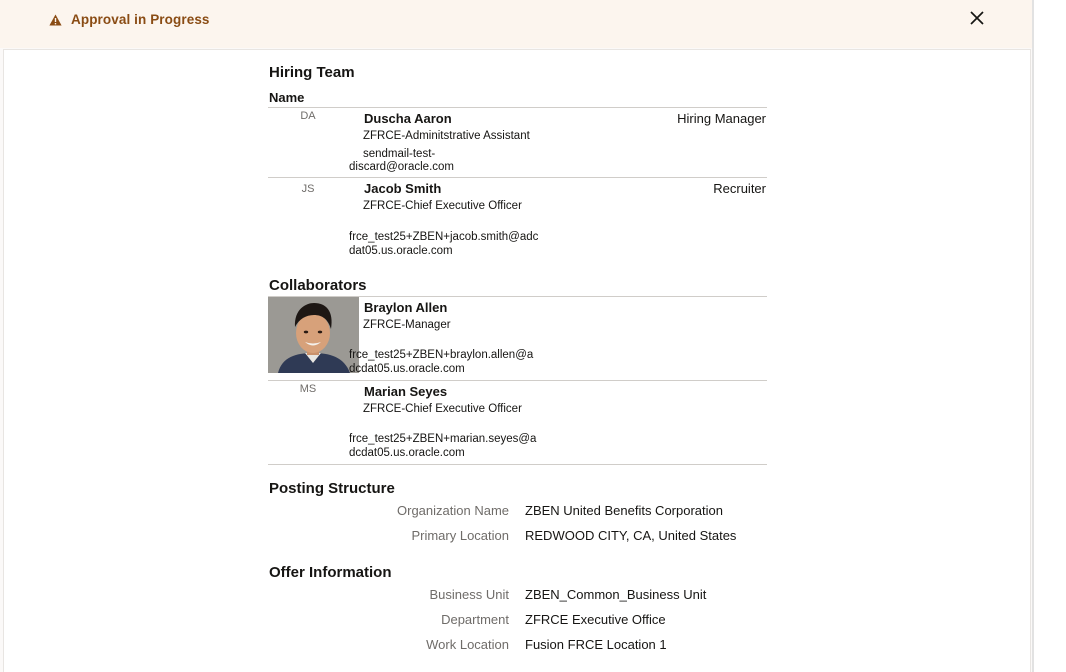 This screenshot has width=1066, height=672. What do you see at coordinates (624, 510) in the screenshot?
I see `field-value: ZBEN United Benefits Corporation` at bounding box center [624, 510].